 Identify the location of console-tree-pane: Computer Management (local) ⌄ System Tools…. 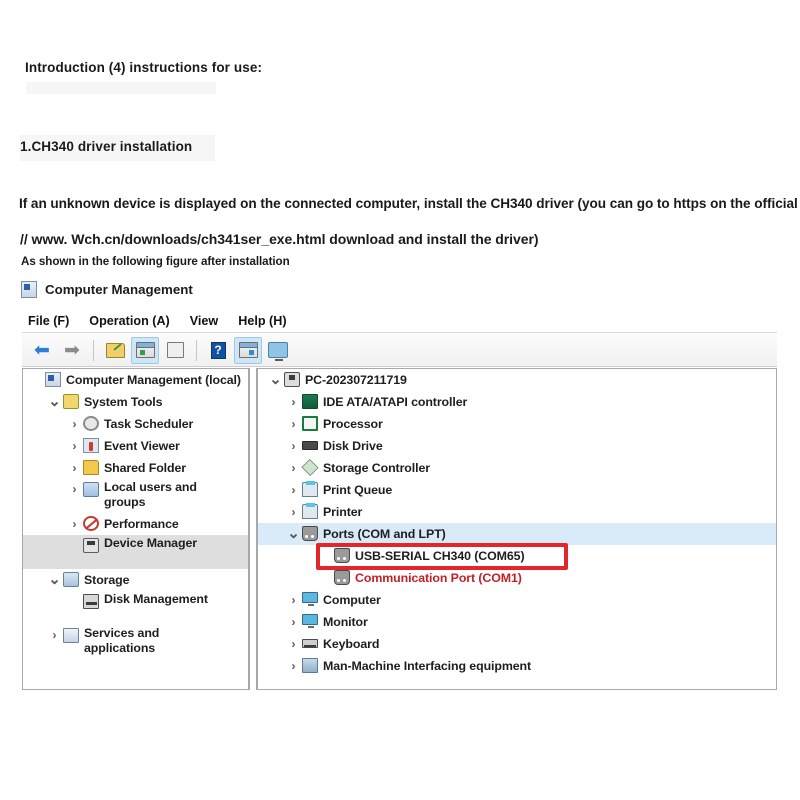
(136, 529).